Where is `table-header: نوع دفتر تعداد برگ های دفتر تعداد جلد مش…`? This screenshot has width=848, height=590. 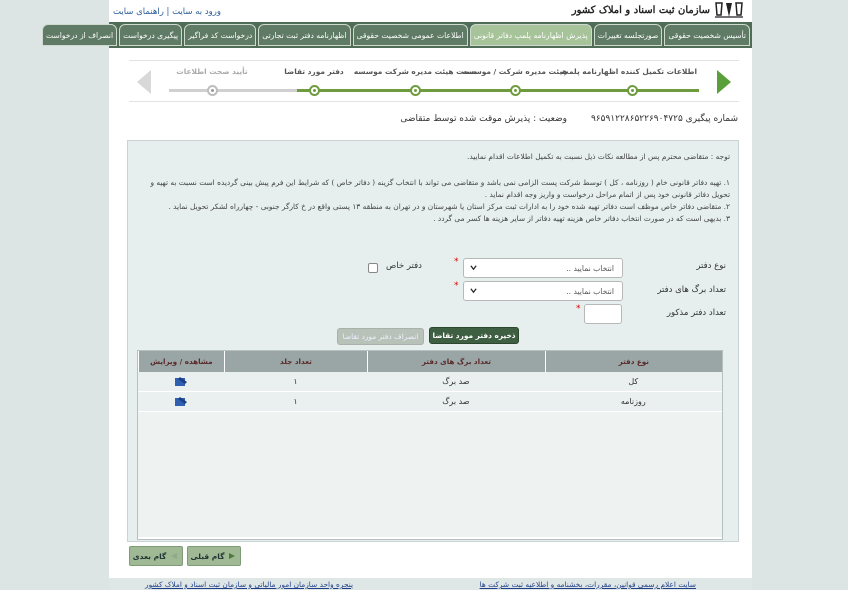
table-header: نوع دفتر تعداد برگ های دفتر تعداد جلد مش… is located at coordinates (430, 361).